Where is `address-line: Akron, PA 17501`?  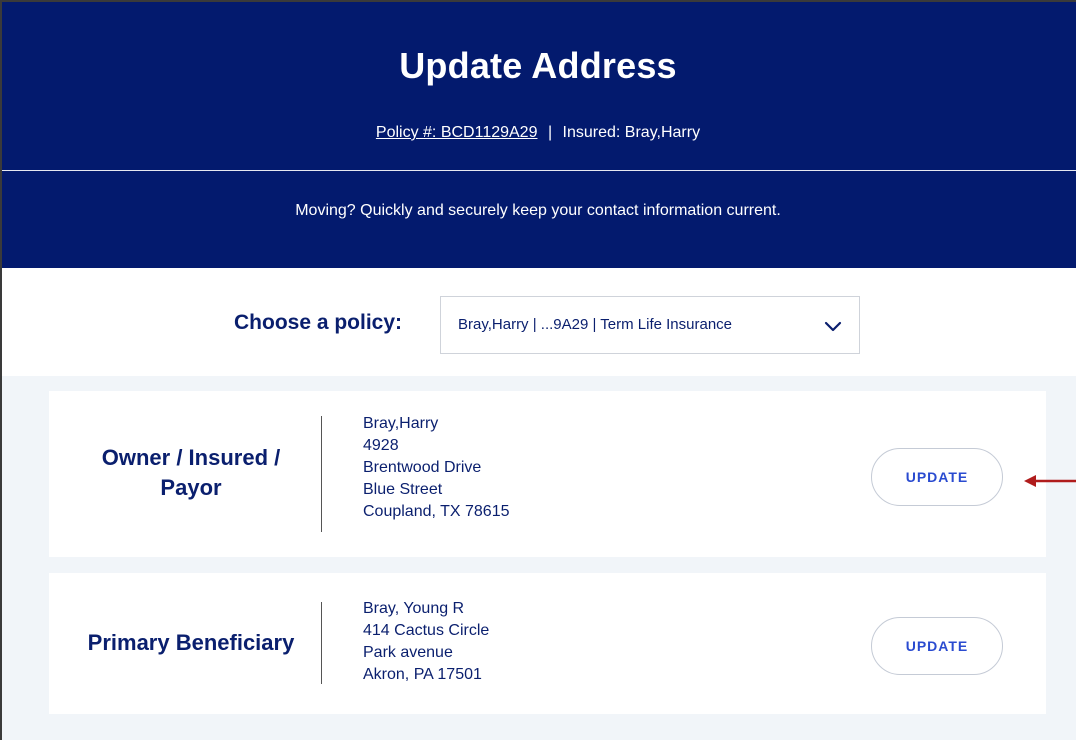 address-line: Akron, PA 17501 is located at coordinates (422, 674).